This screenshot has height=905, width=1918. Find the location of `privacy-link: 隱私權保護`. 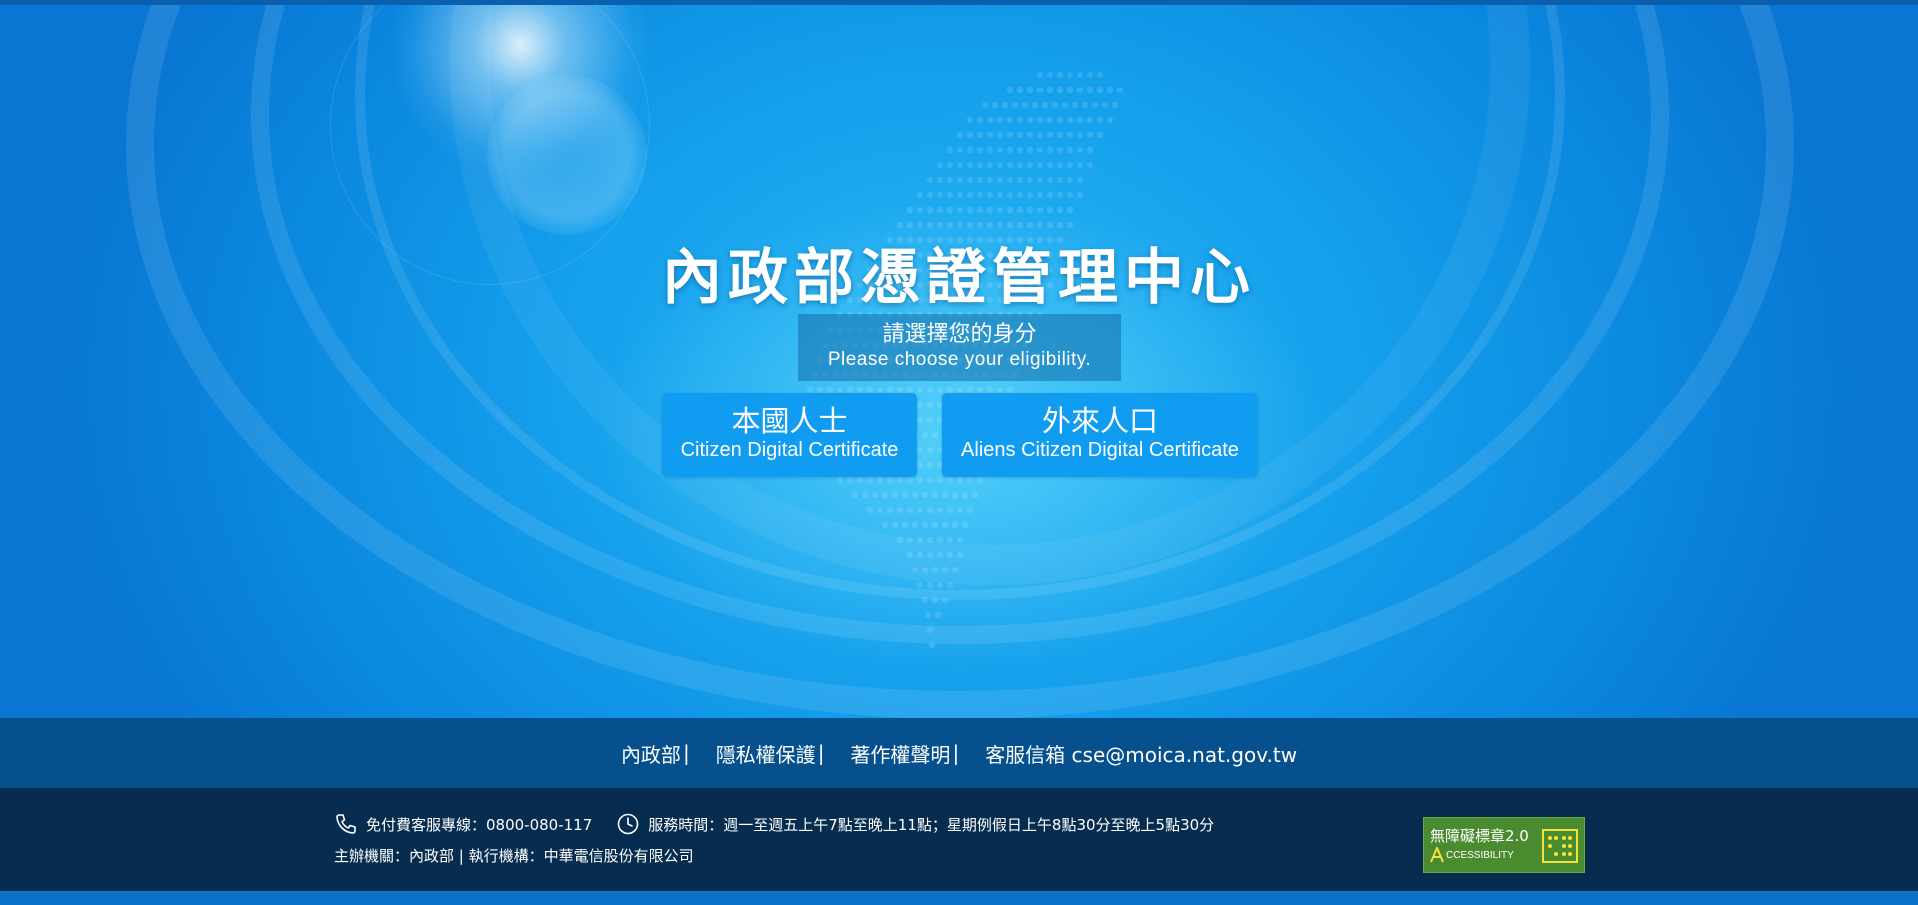

privacy-link: 隱私權保護 is located at coordinates (766, 753).